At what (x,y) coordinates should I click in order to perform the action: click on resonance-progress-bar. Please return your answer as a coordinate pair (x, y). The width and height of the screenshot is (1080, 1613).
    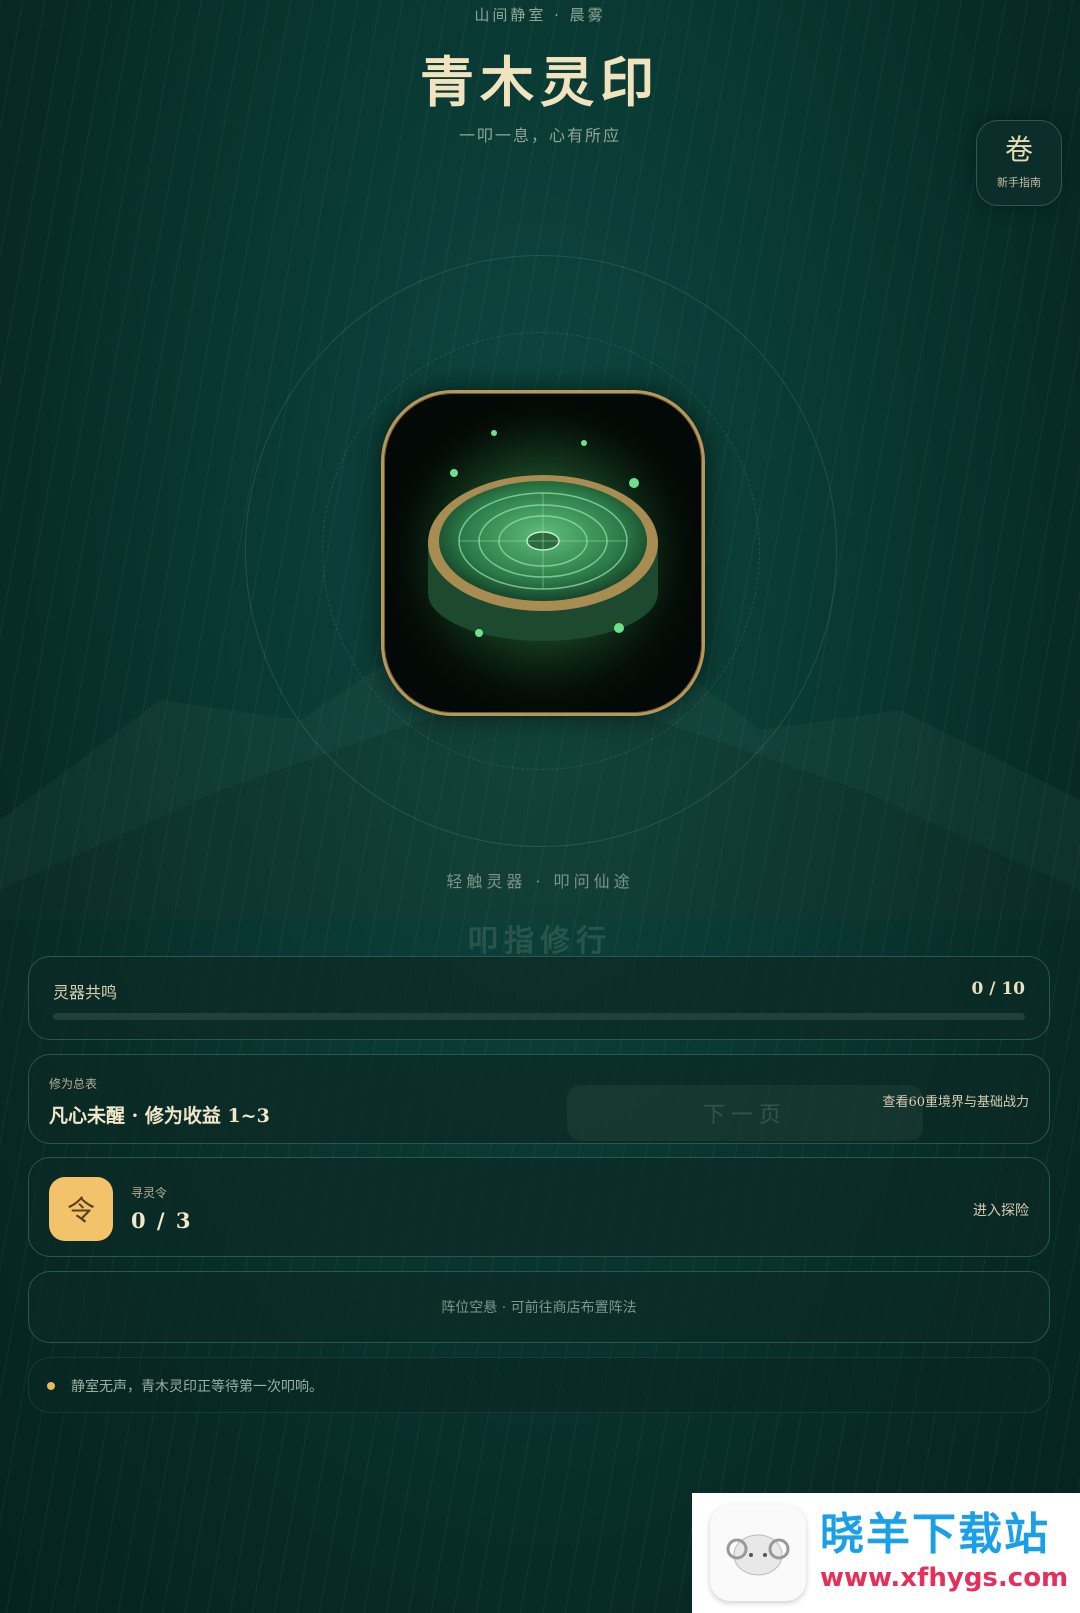
    Looking at the image, I should click on (539, 1016).